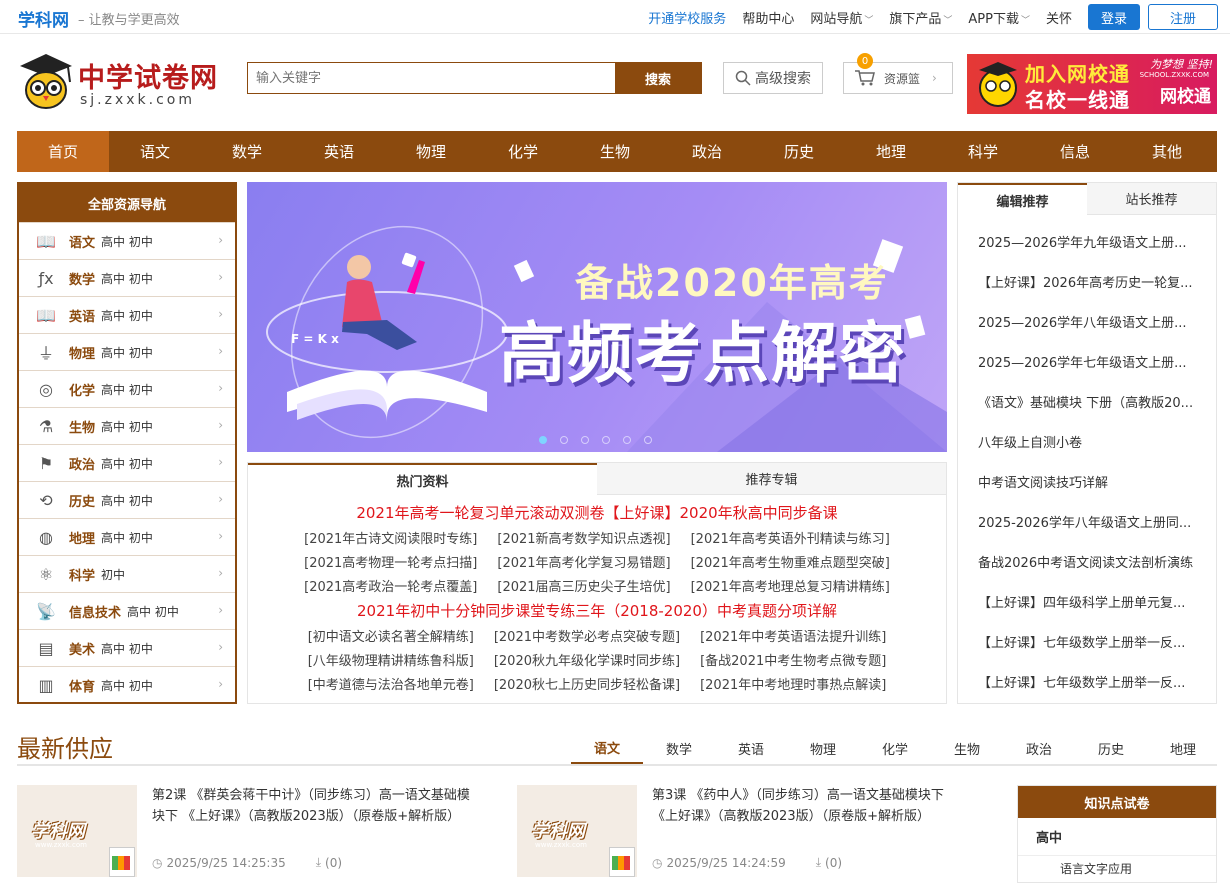 The image size is (1230, 883). I want to click on site-logo: 中学试卷网 sj.zxxk.com, so click(121, 82).